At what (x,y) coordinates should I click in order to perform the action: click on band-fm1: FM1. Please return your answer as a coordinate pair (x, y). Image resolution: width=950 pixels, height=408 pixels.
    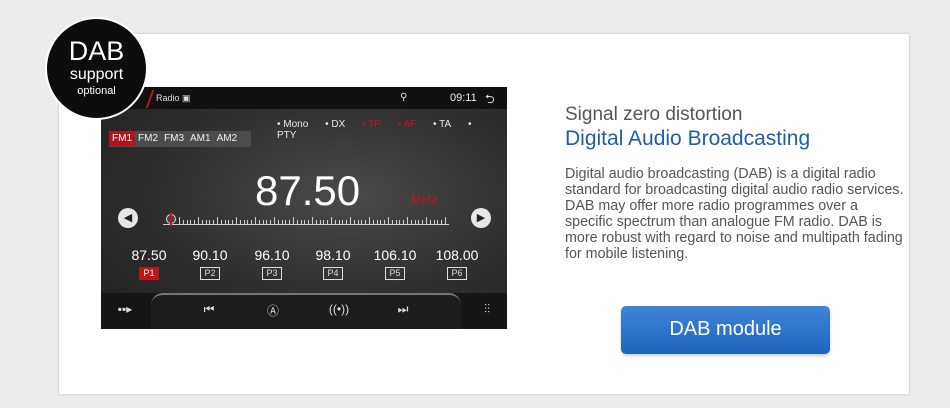
    Looking at the image, I should click on (122, 138).